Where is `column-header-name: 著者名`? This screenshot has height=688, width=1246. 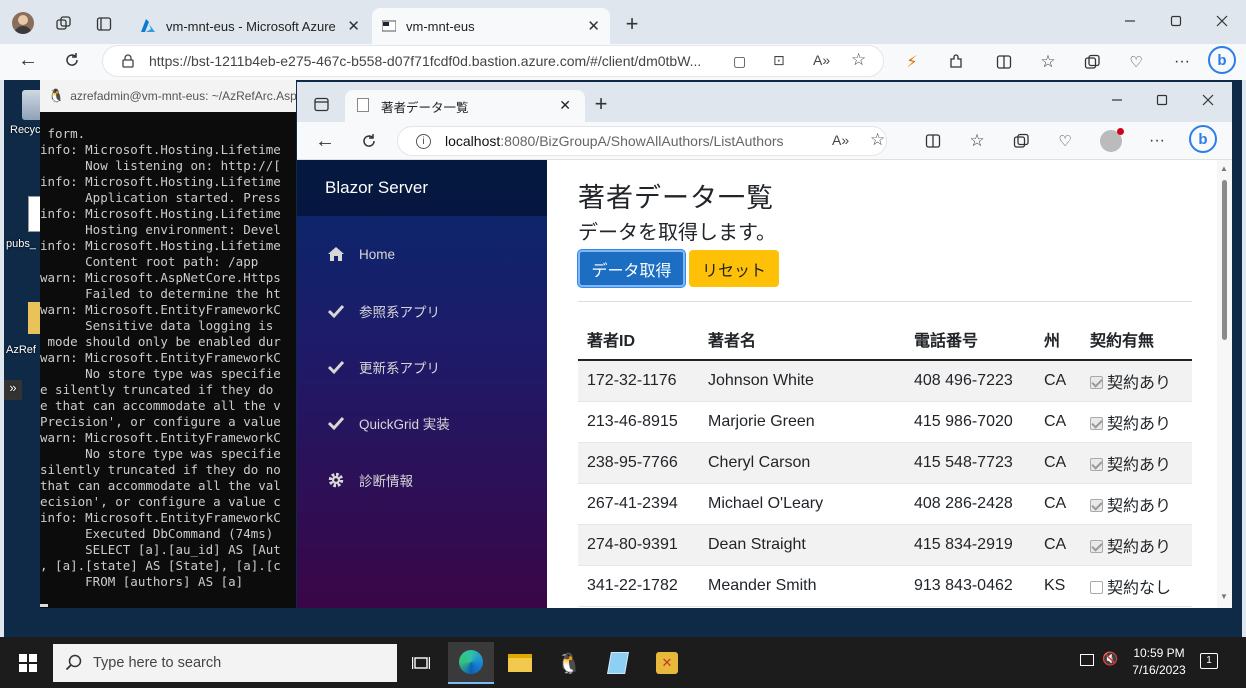
column-header-name: 著者名 is located at coordinates (802, 340).